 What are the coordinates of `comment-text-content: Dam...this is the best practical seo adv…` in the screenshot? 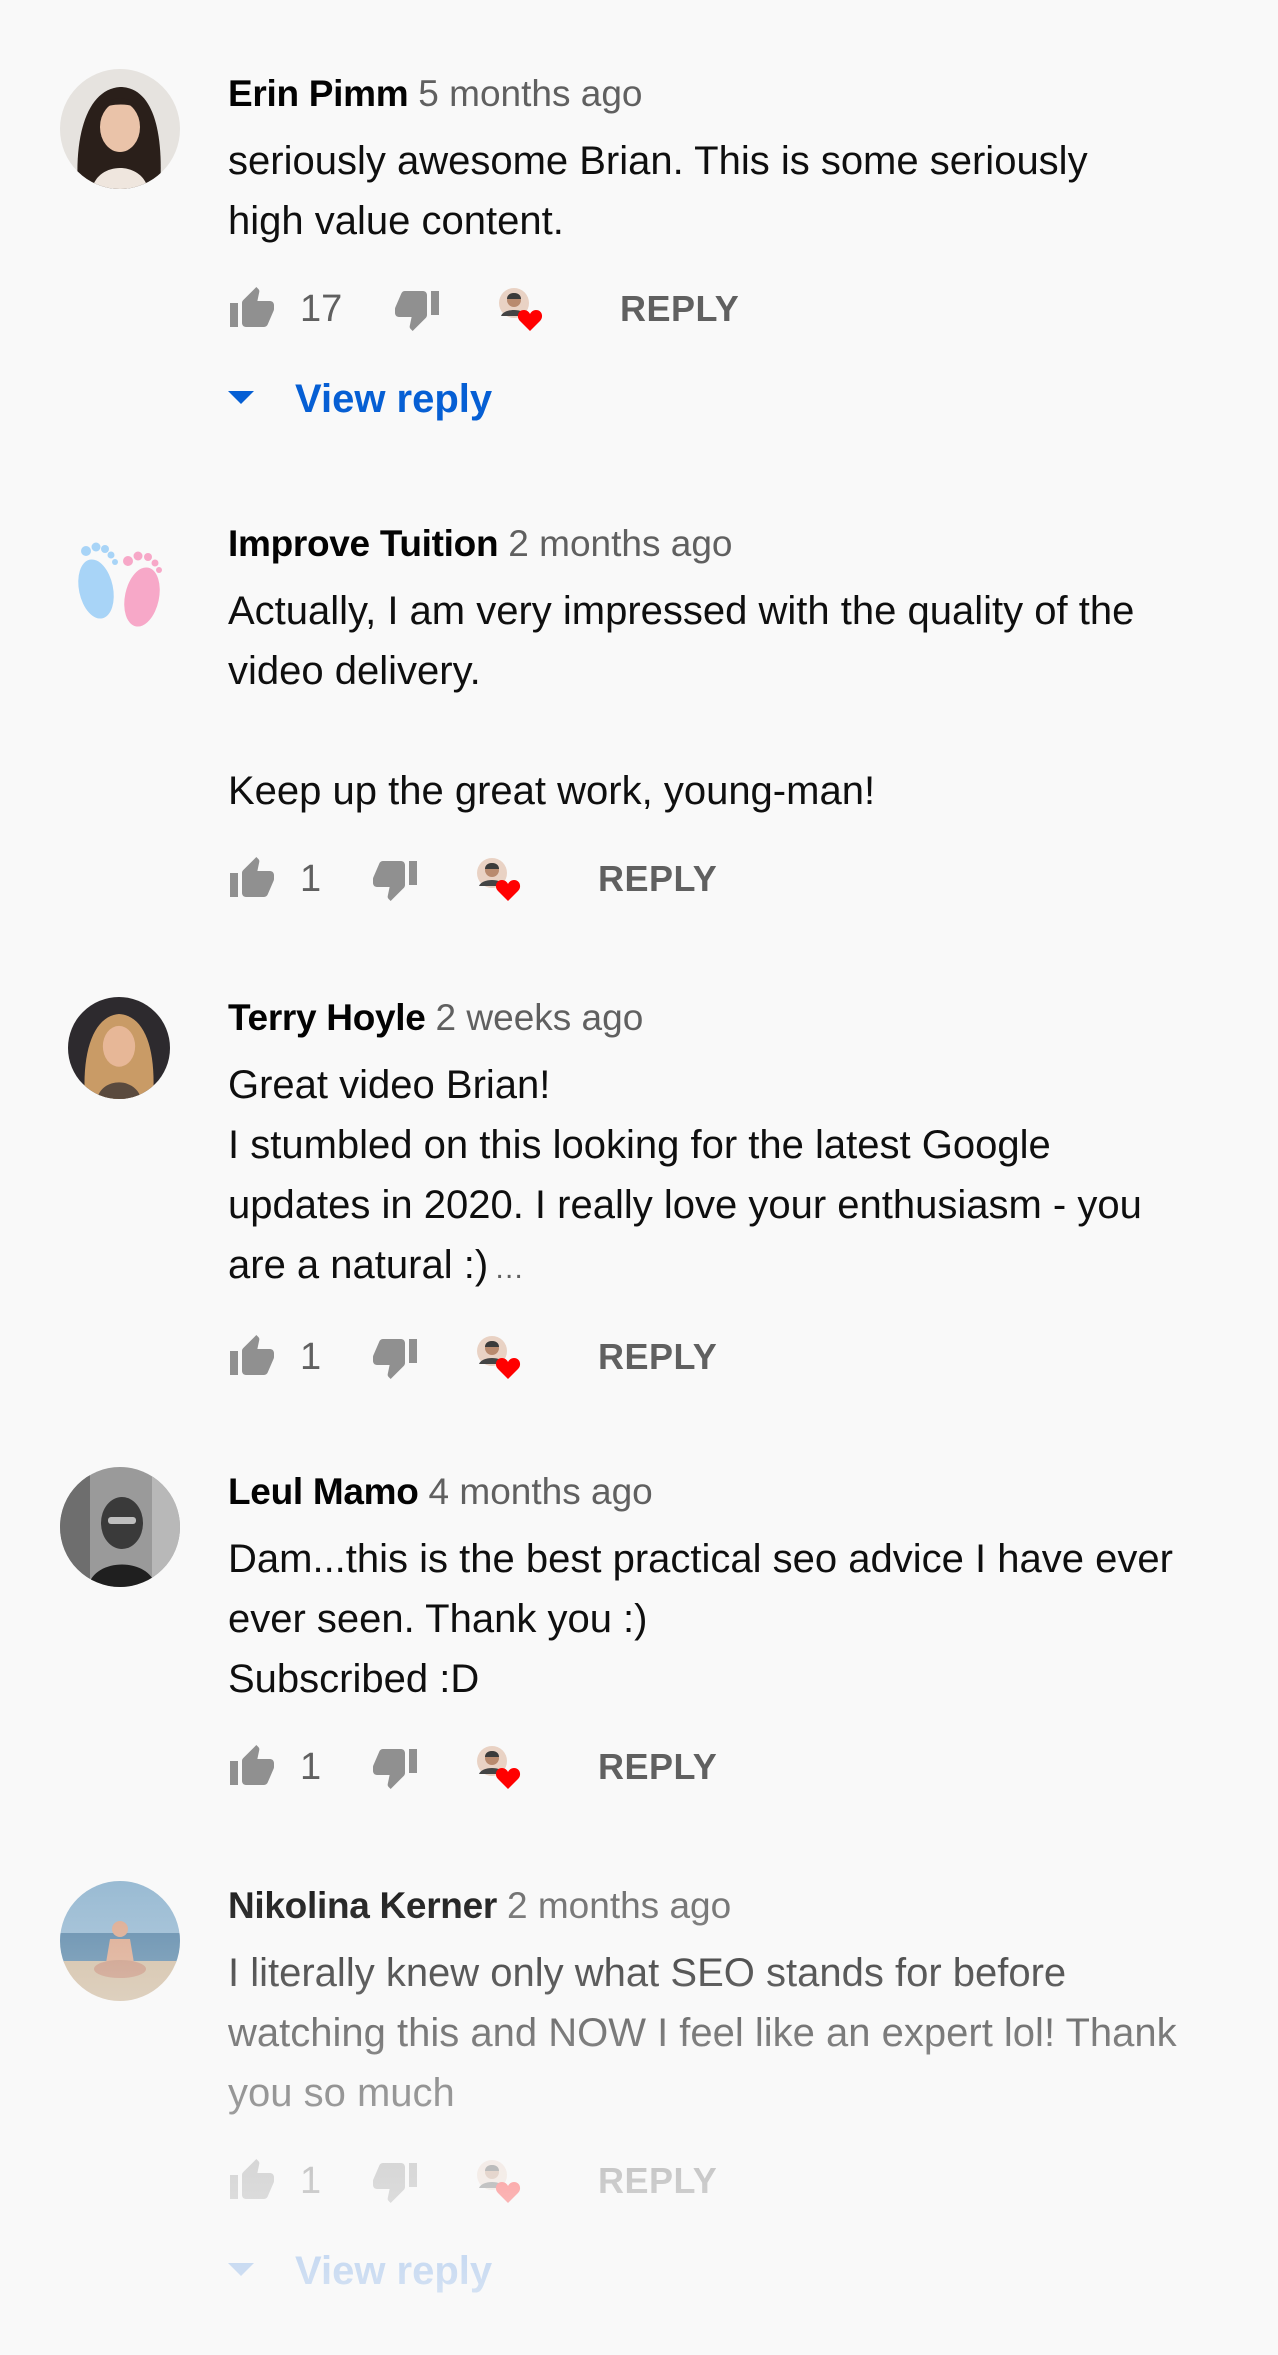 It's located at (700, 1619).